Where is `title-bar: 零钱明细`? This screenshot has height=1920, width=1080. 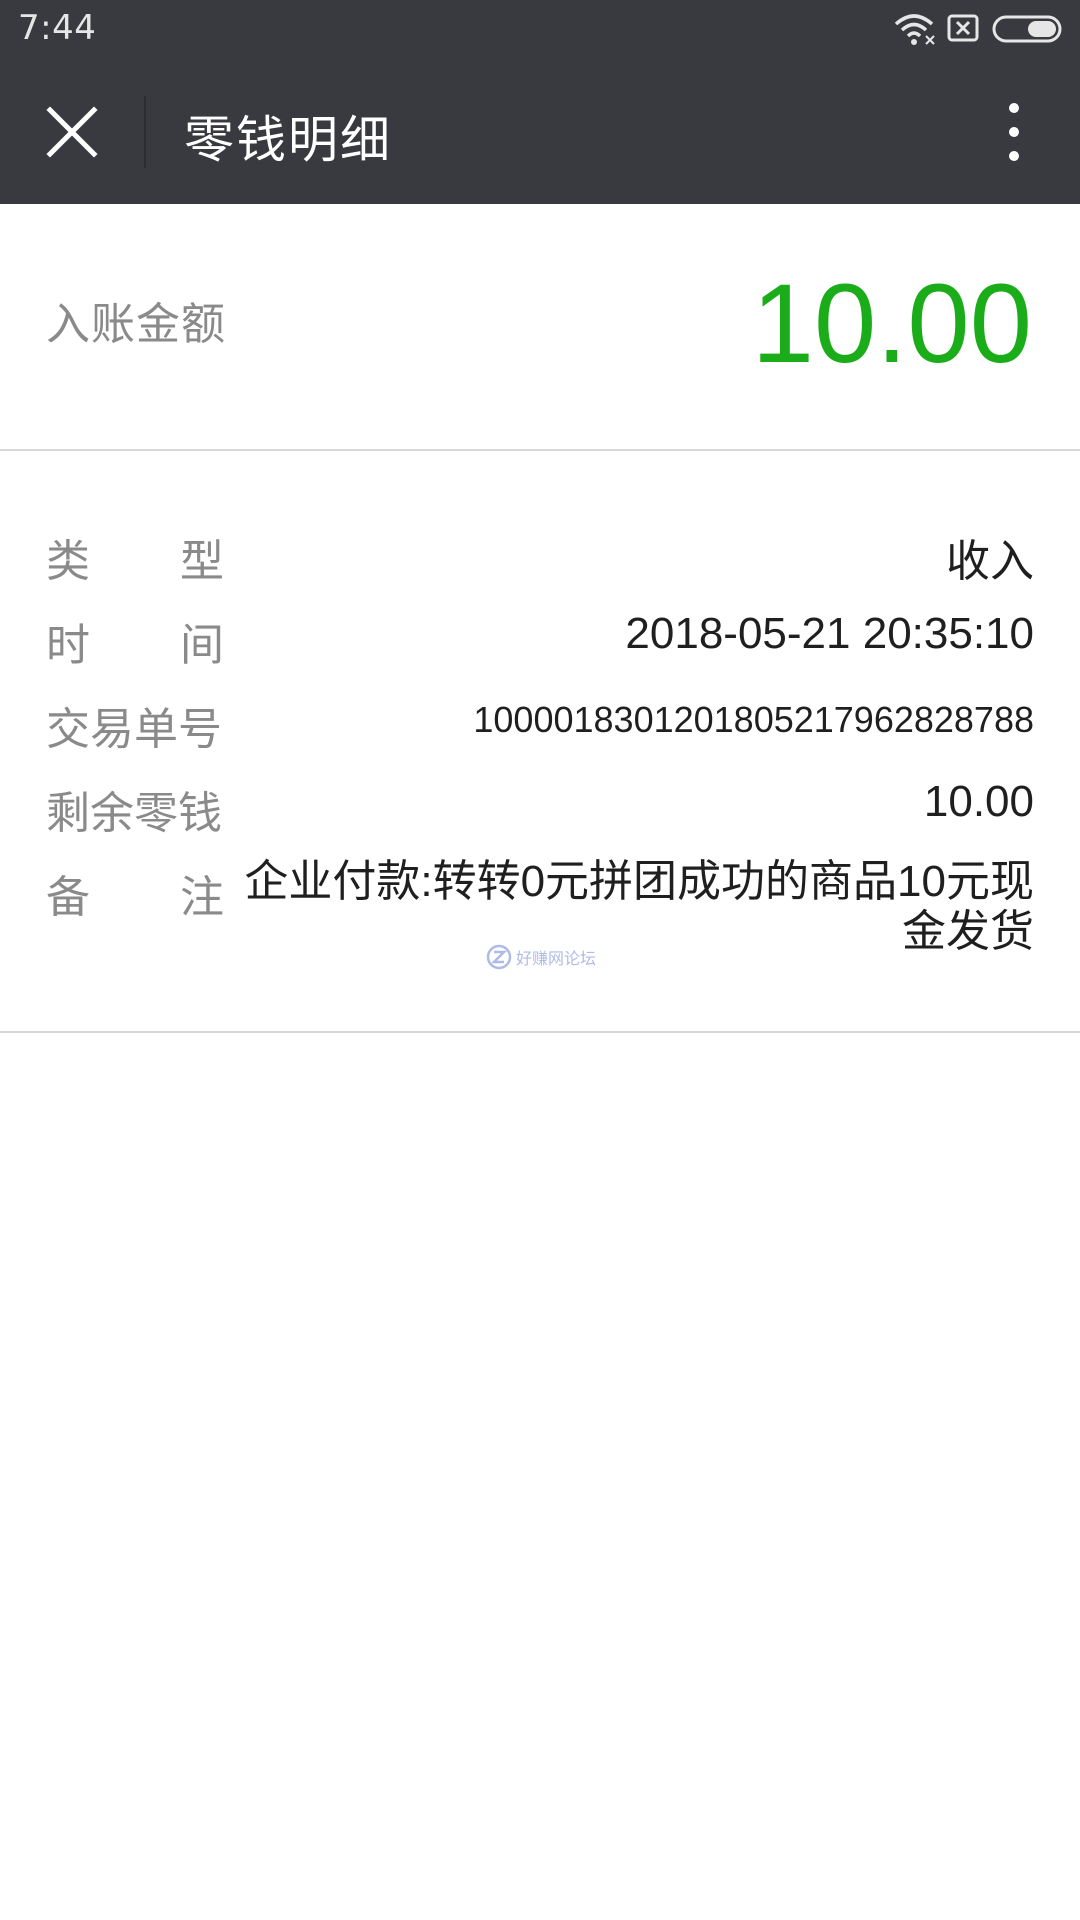 title-bar: 零钱明细 is located at coordinates (540, 132).